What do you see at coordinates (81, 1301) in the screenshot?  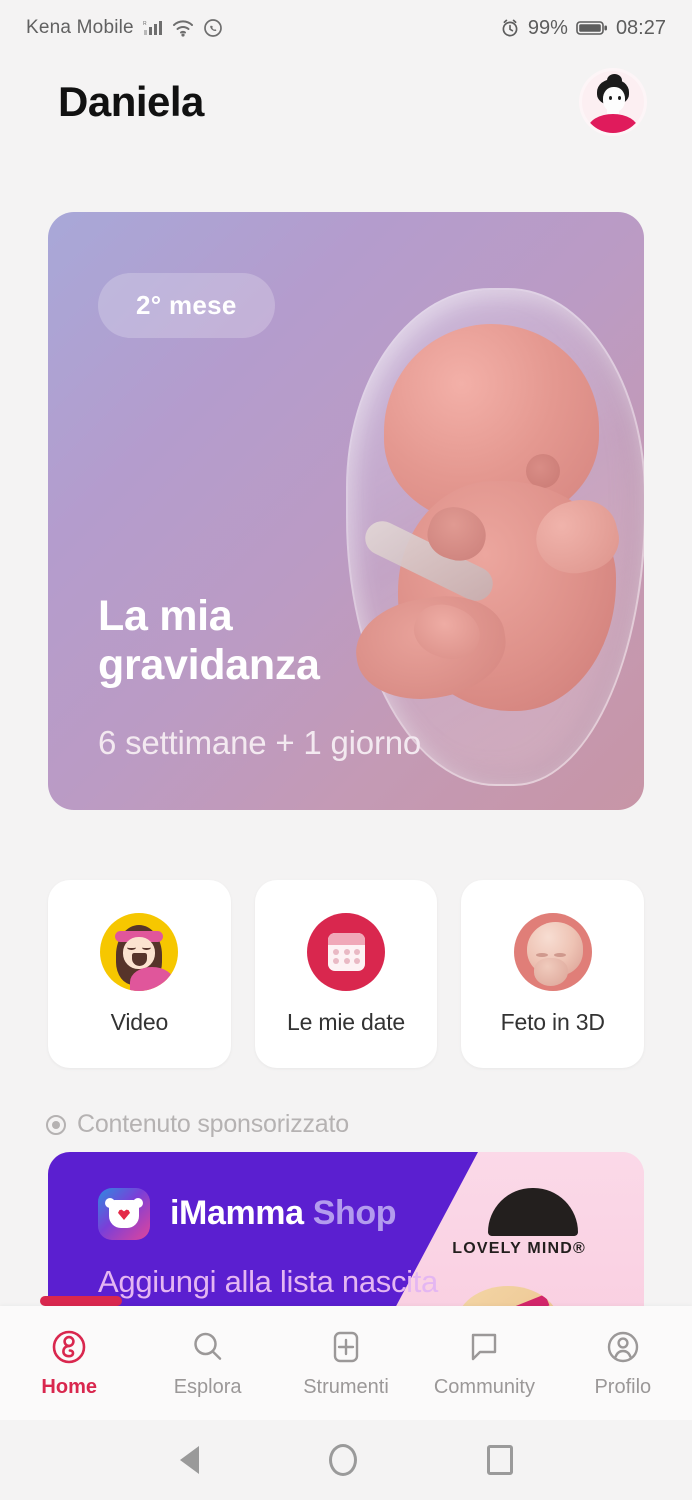 I see `active-tab-indicator` at bounding box center [81, 1301].